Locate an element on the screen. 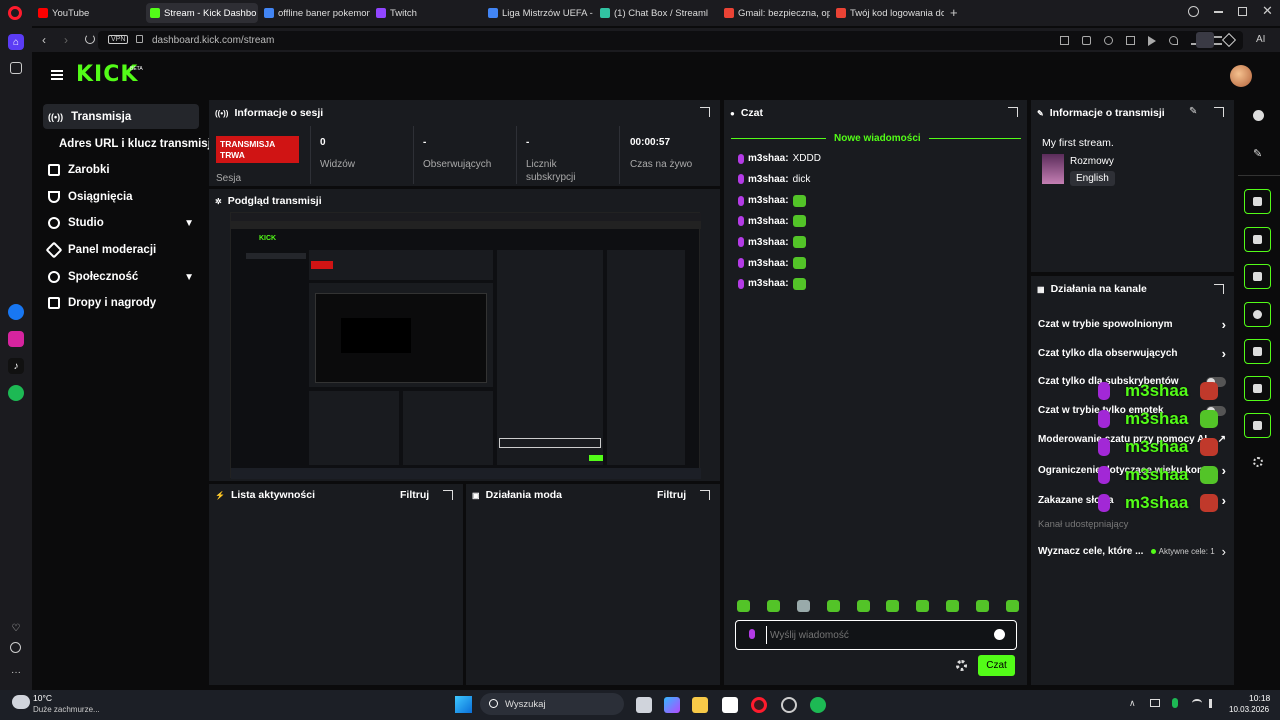 The height and width of the screenshot is (720, 1280). tab-gmail-2: Twój kod logowania do Sp is located at coordinates (888, 13).